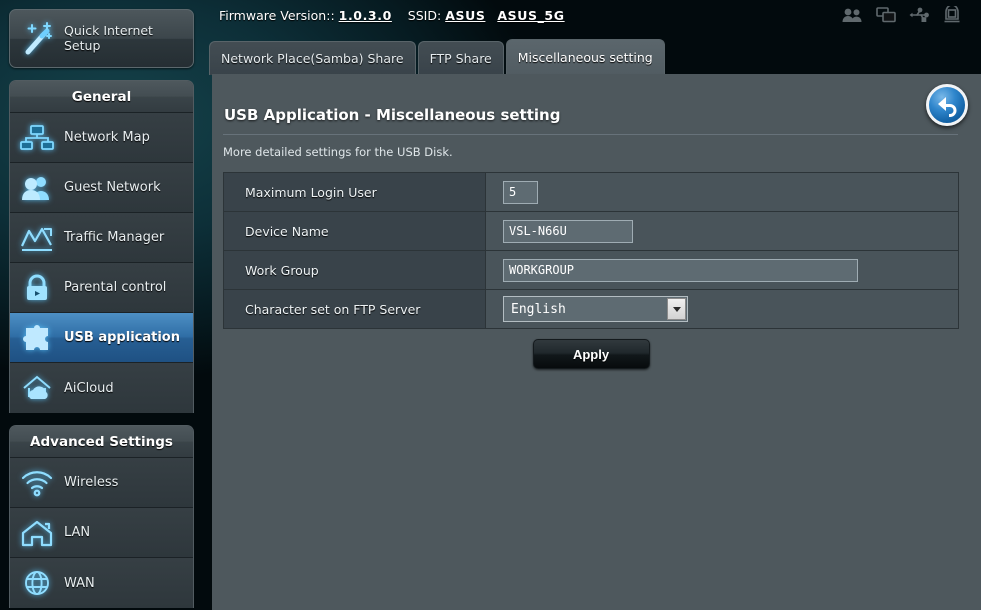 The height and width of the screenshot is (610, 981). What do you see at coordinates (680, 270) in the screenshot?
I see `work-group-input` at bounding box center [680, 270].